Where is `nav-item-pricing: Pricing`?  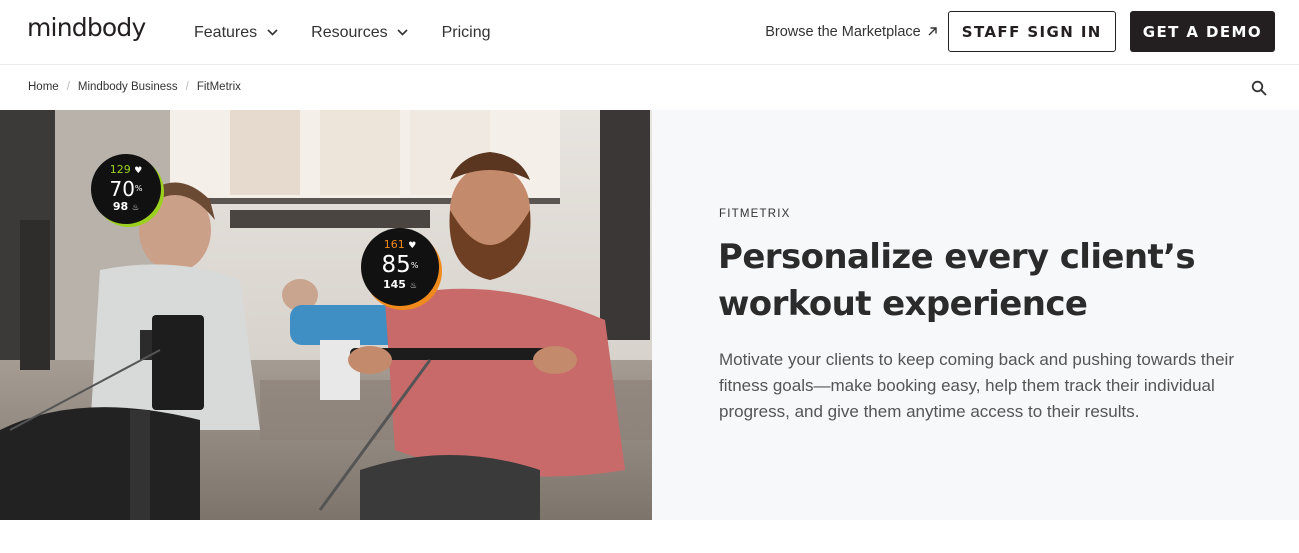
nav-item-pricing: Pricing is located at coordinates (466, 33).